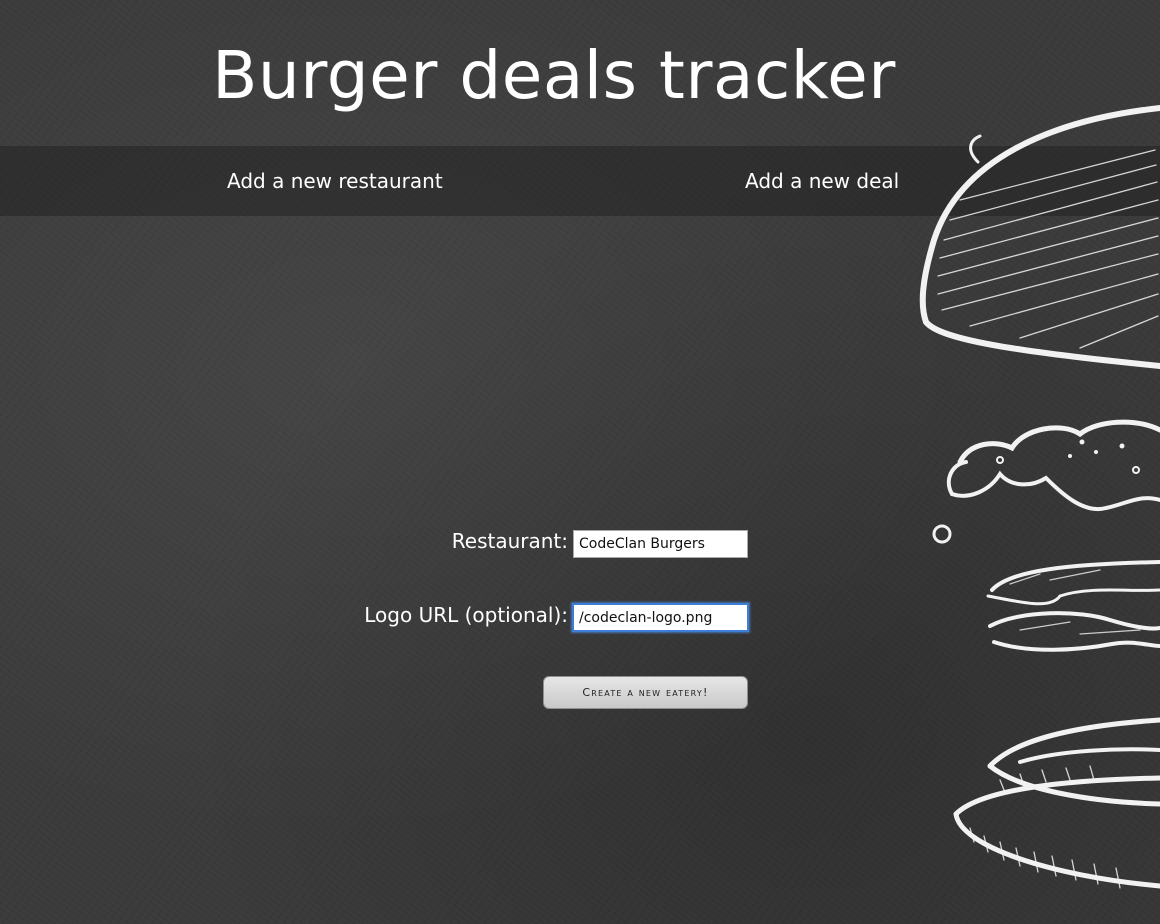  Describe the element at coordinates (822, 181) in the screenshot. I see `nav-link-add-deal: Add a new deal` at that location.